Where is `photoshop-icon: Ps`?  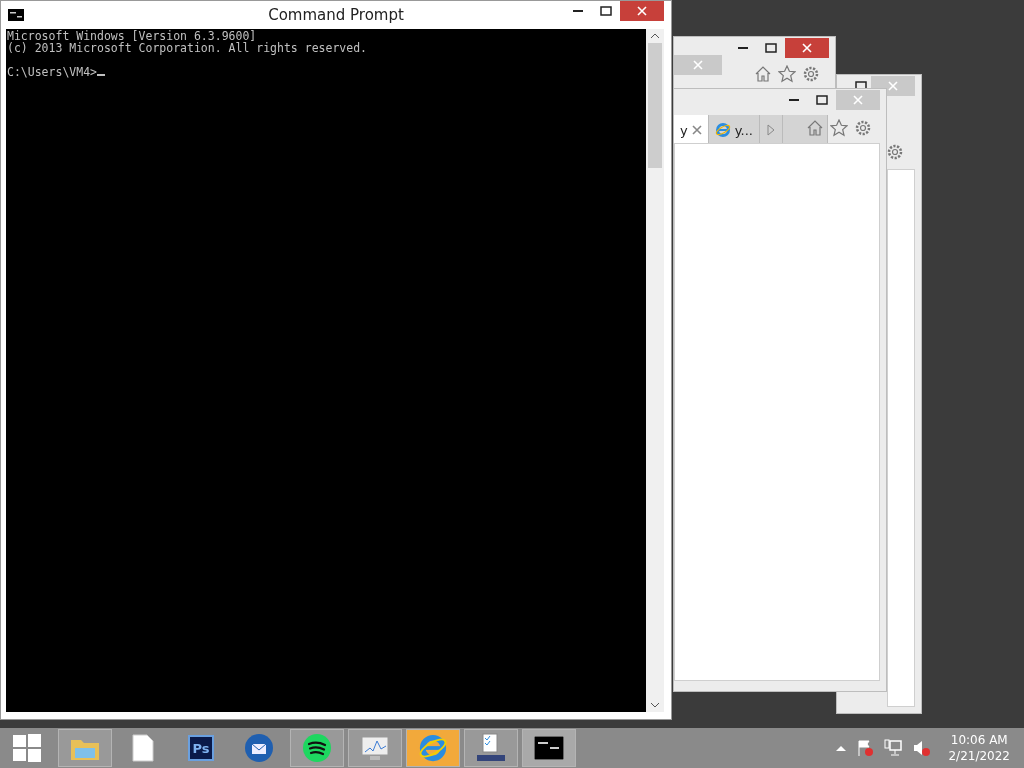
photoshop-icon: Ps is located at coordinates (201, 748).